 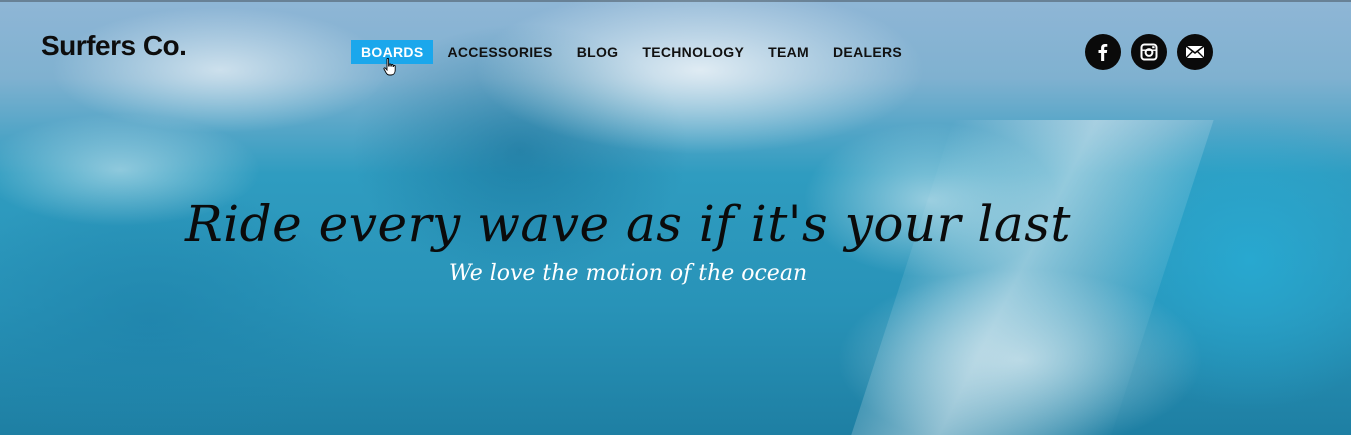 I want to click on hero-headline: Ride every wave as if it's your last, so click(x=628, y=224).